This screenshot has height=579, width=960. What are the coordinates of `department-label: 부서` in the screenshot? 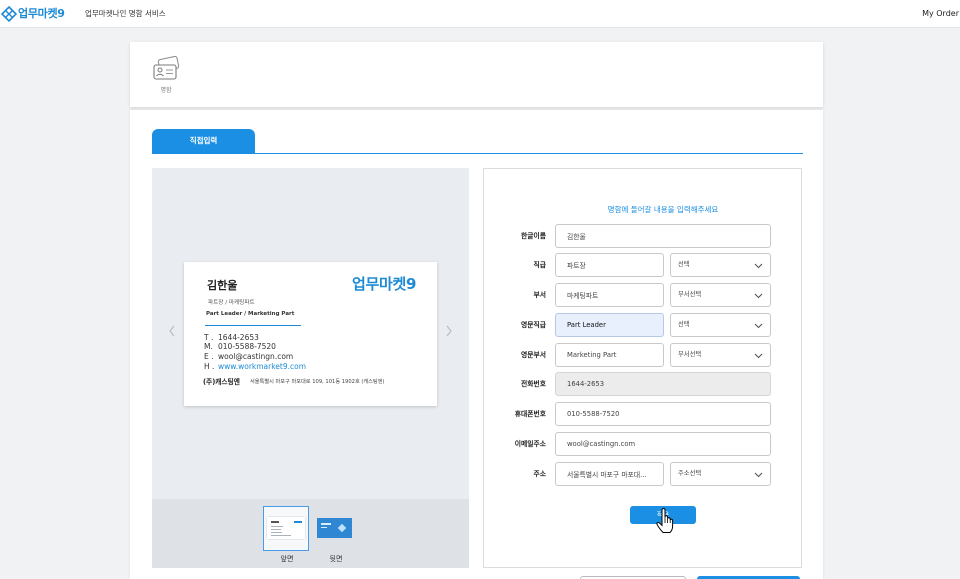 It's located at (539, 295).